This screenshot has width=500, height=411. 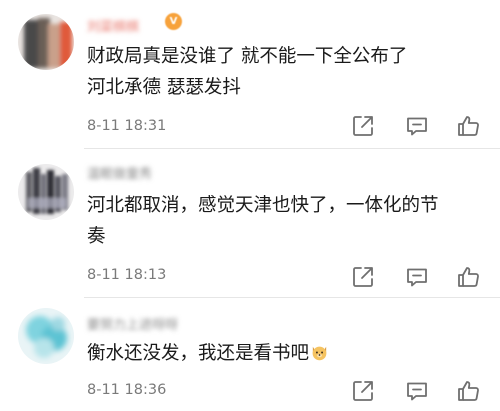 I want to click on username: 要努力上进呀呀, so click(x=132, y=323).